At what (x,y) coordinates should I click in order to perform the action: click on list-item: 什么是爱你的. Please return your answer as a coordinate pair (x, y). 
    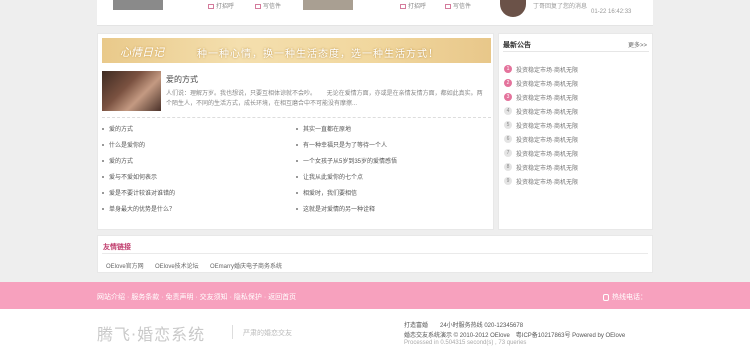
    Looking at the image, I should click on (123, 144).